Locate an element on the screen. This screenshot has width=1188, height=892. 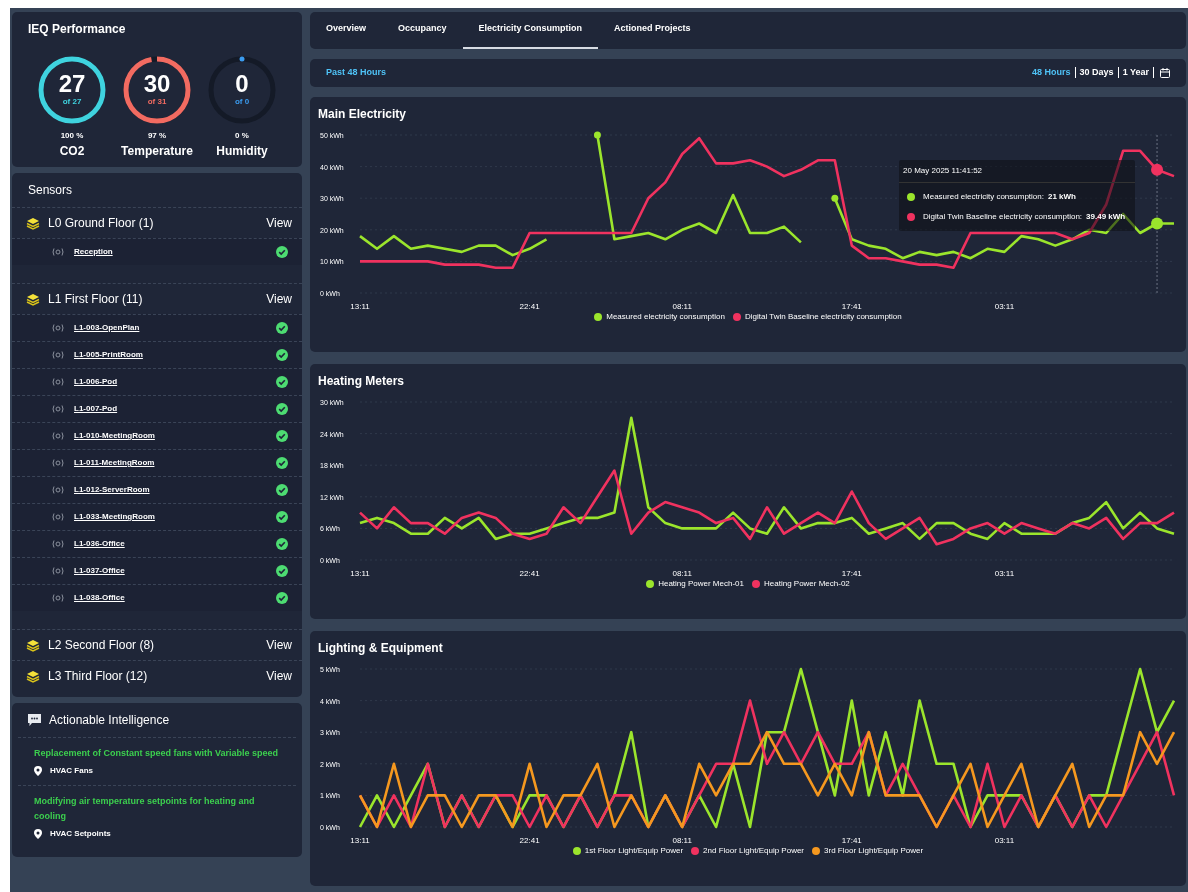
gauge-total: of 31 is located at coordinates (157, 102).